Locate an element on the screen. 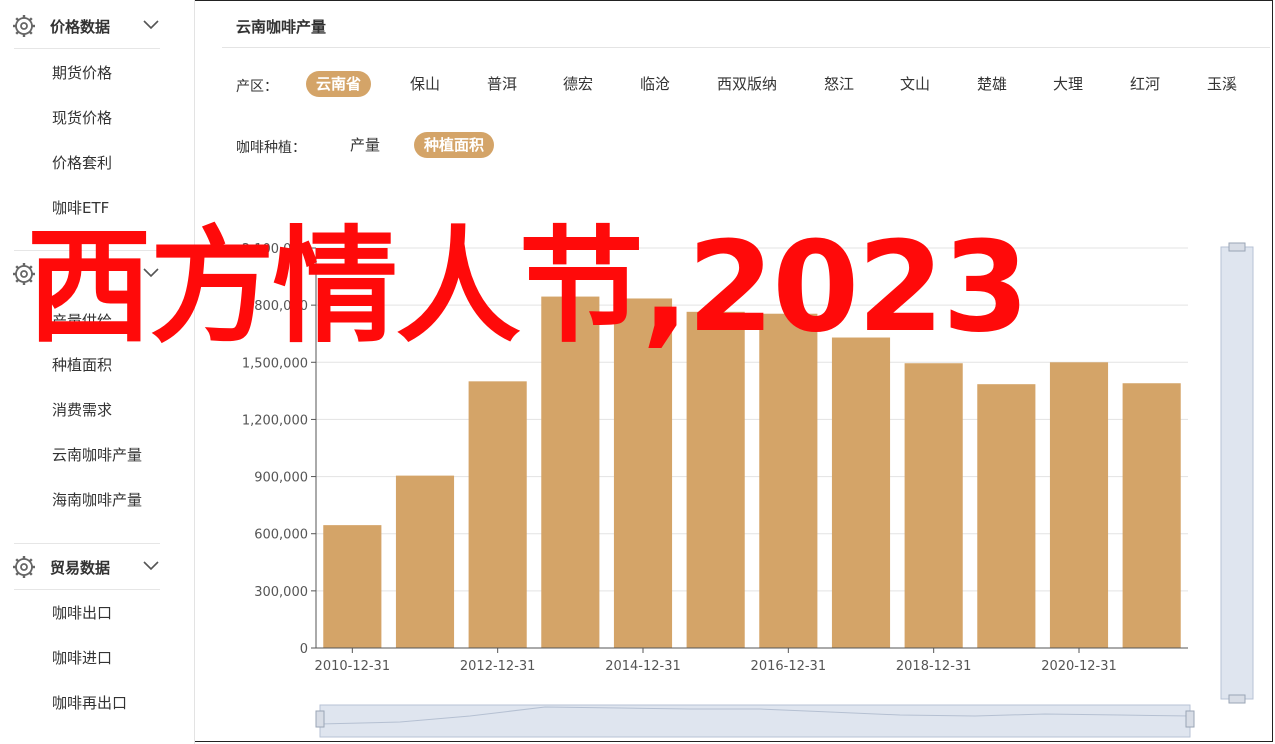 The width and height of the screenshot is (1275, 744). x-tick-label: 2020-12-31 is located at coordinates (1079, 666).